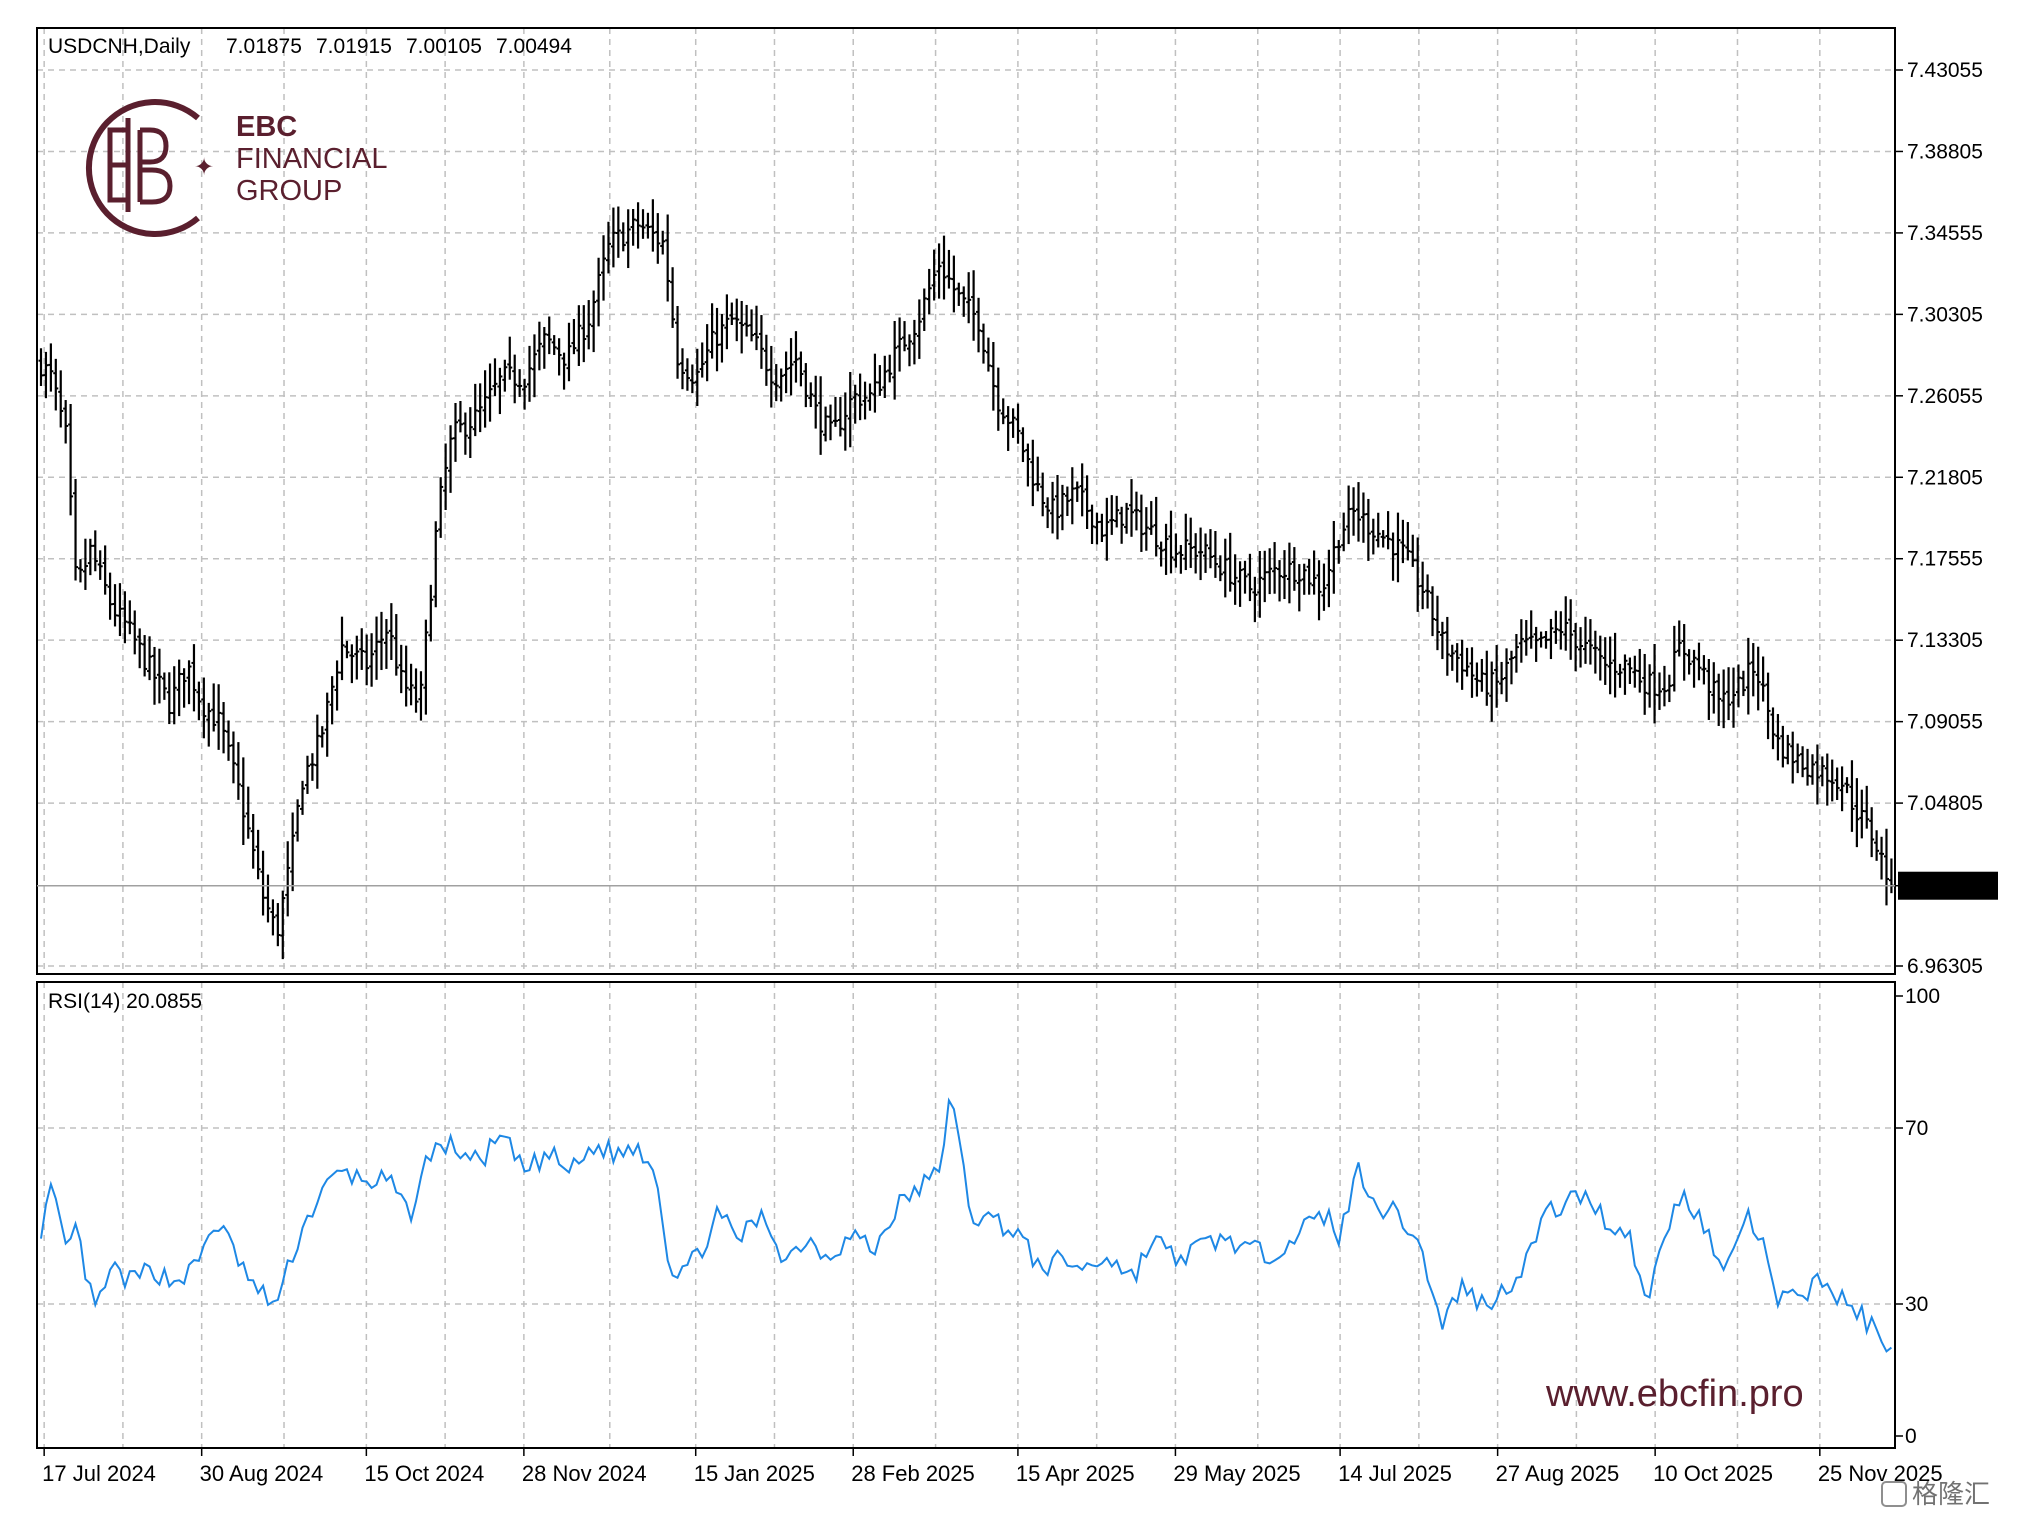 This screenshot has height=1514, width=2028. What do you see at coordinates (311, 159) in the screenshot?
I see `logo-text-line2: FINANCIAL` at bounding box center [311, 159].